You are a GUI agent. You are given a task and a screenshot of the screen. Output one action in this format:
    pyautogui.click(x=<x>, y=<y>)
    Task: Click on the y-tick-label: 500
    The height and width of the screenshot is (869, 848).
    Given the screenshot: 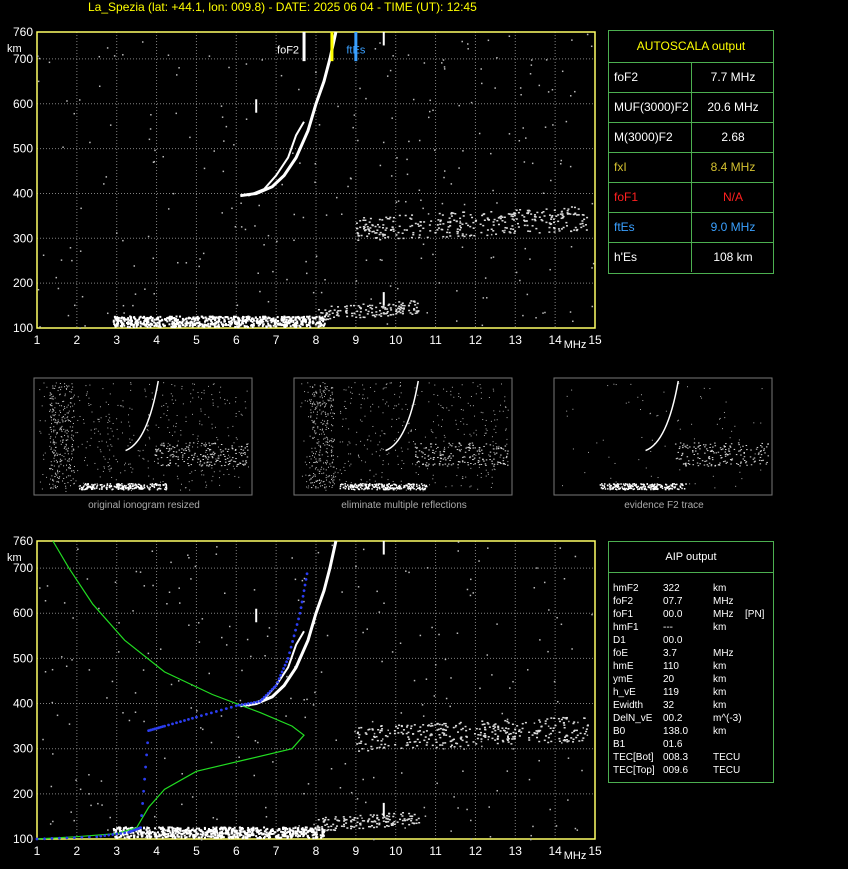 What is the action you would take?
    pyautogui.click(x=23, y=658)
    